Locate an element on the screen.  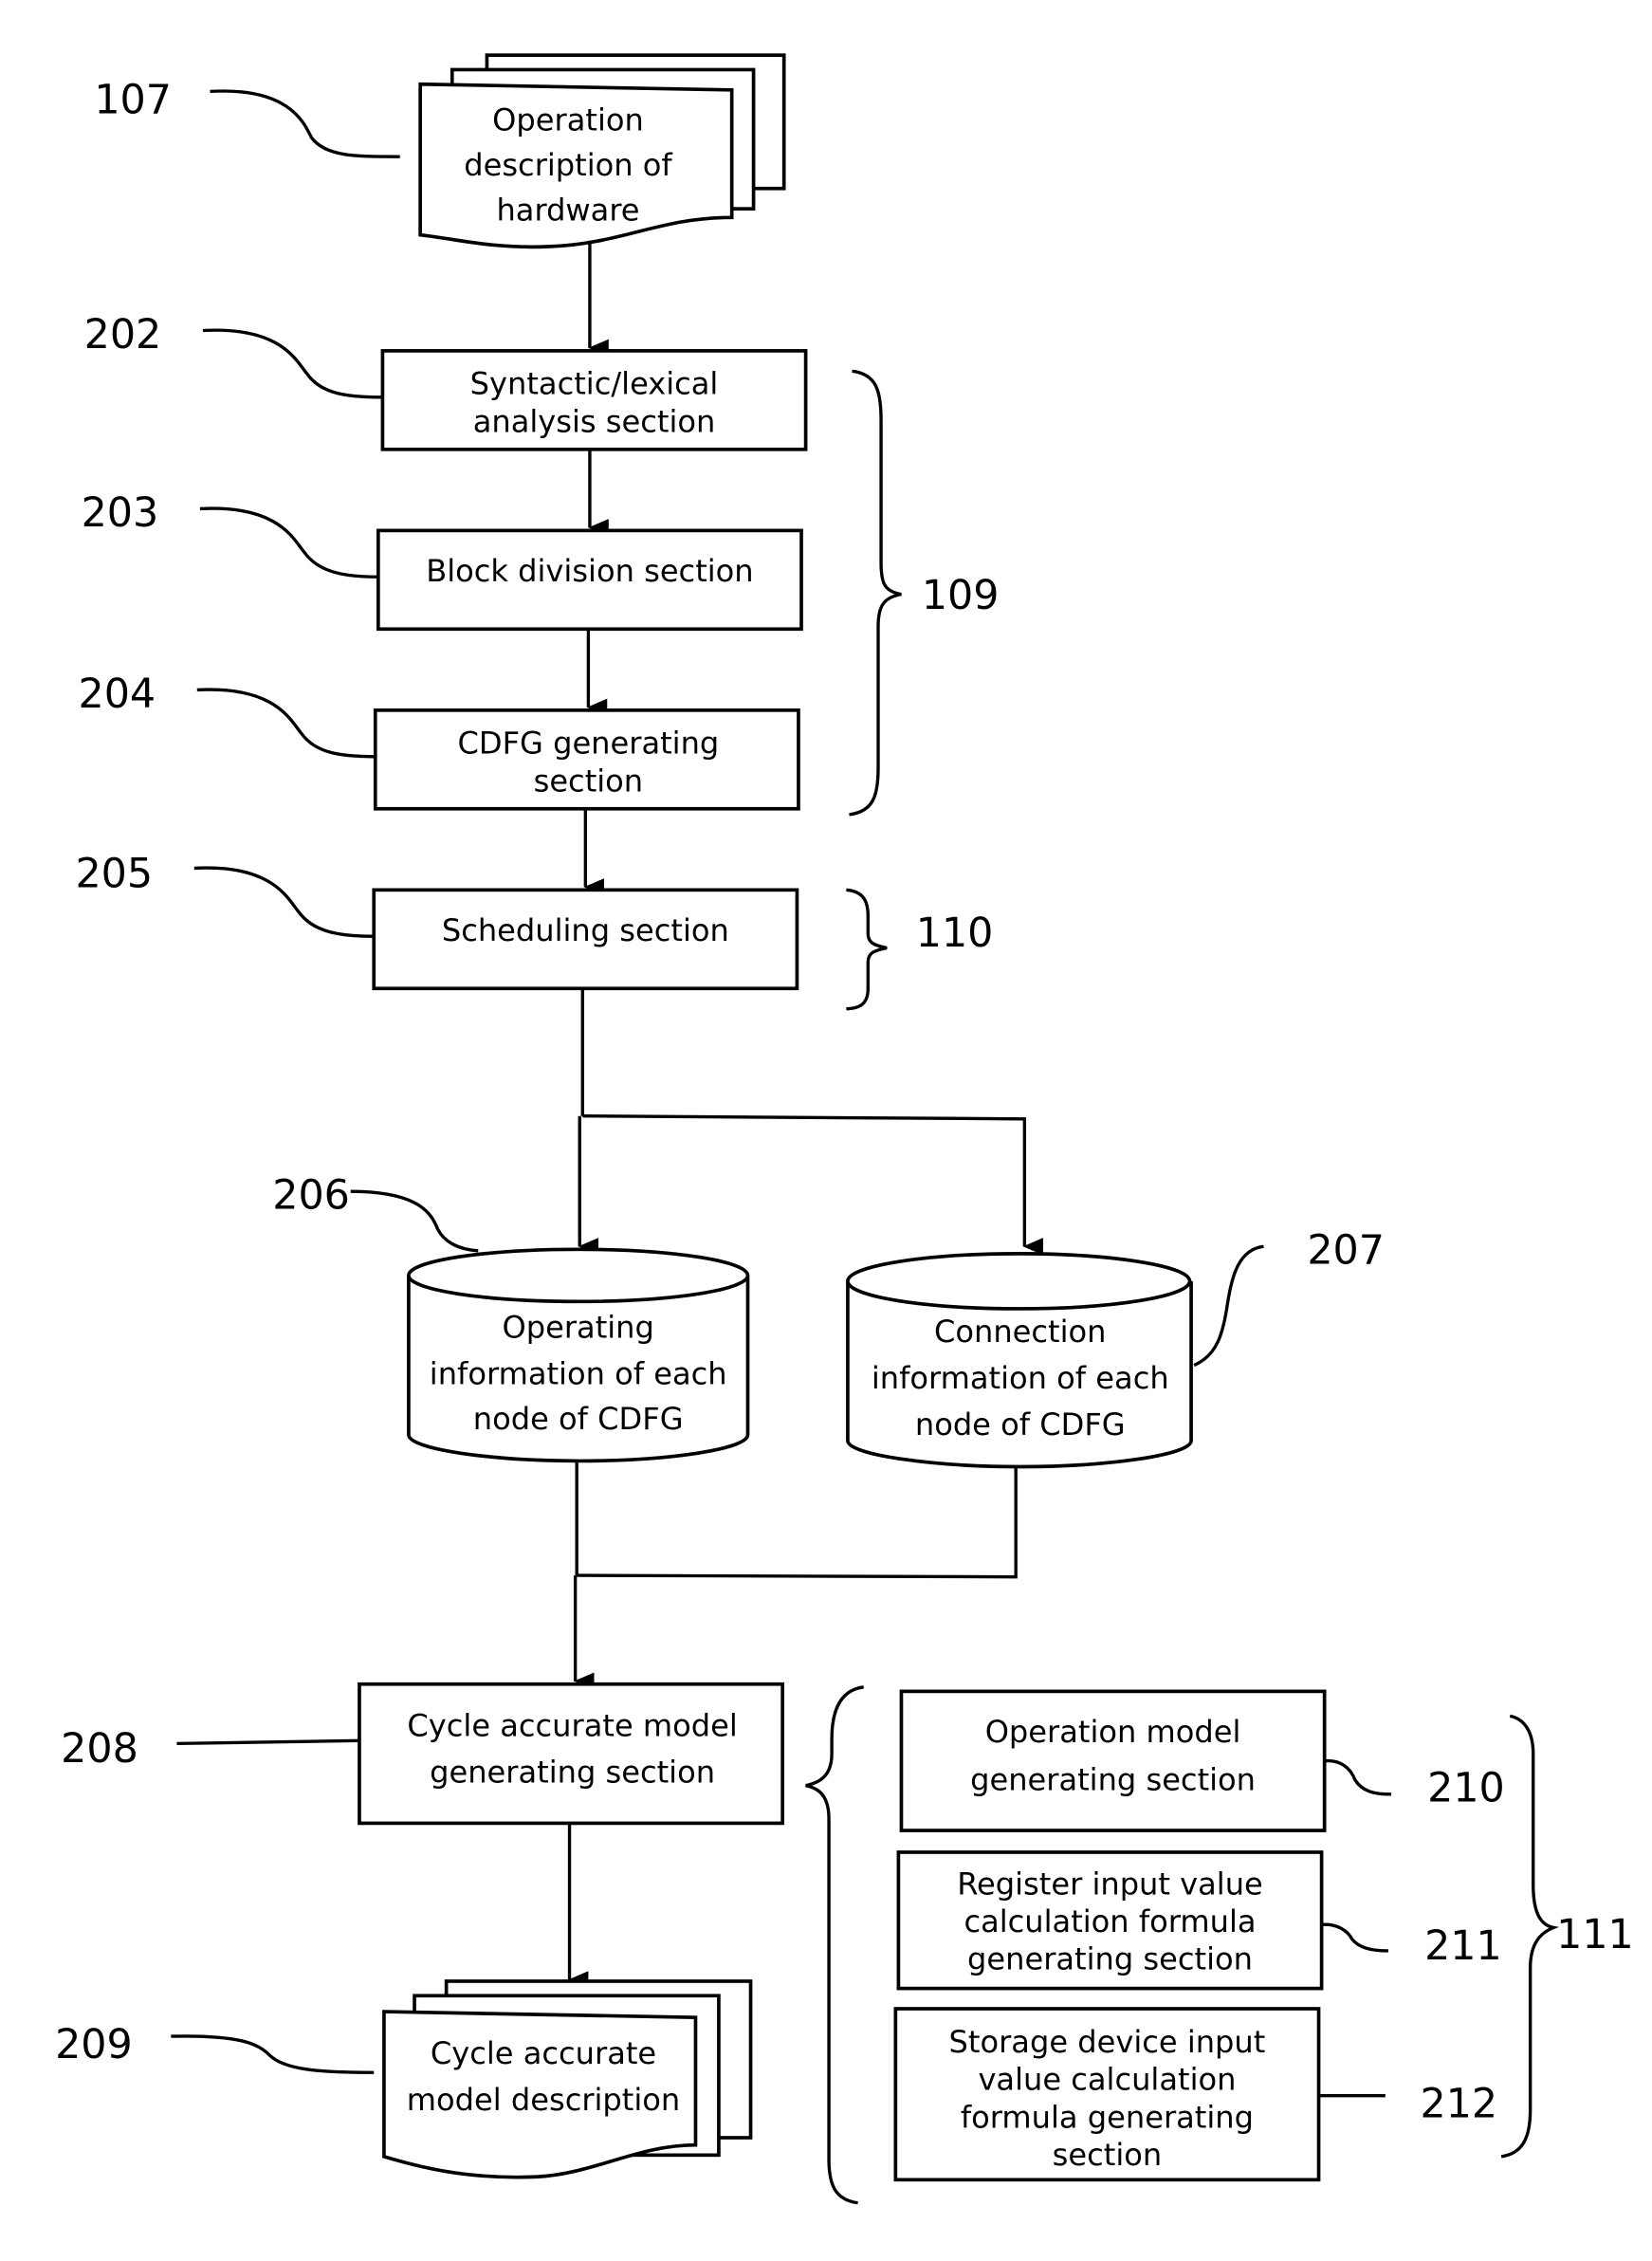
node-208-cycle-accurate-model-generating: Cycle accurate model generating section is located at coordinates (571, 1754).